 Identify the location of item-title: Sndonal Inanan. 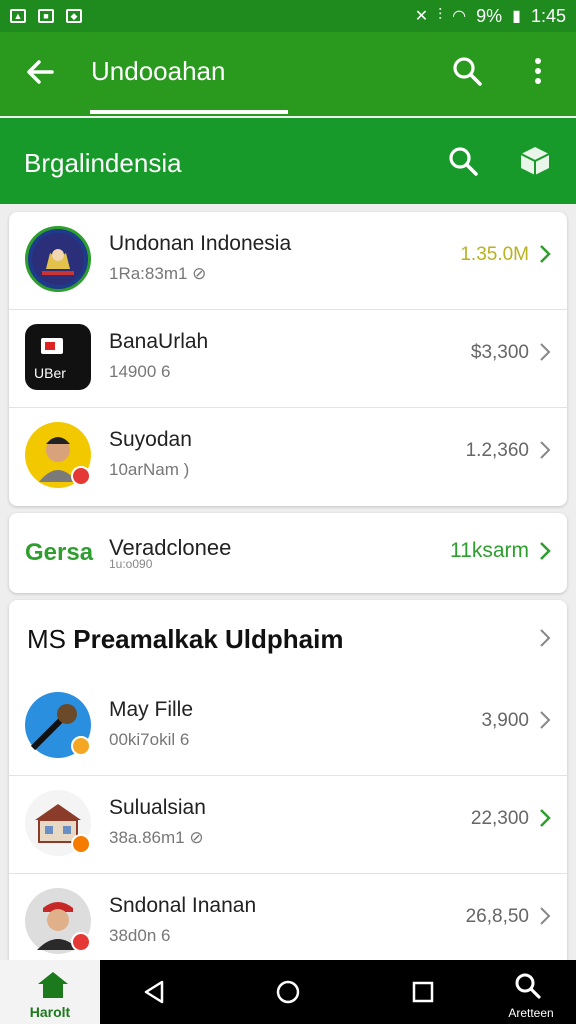
(183, 905).